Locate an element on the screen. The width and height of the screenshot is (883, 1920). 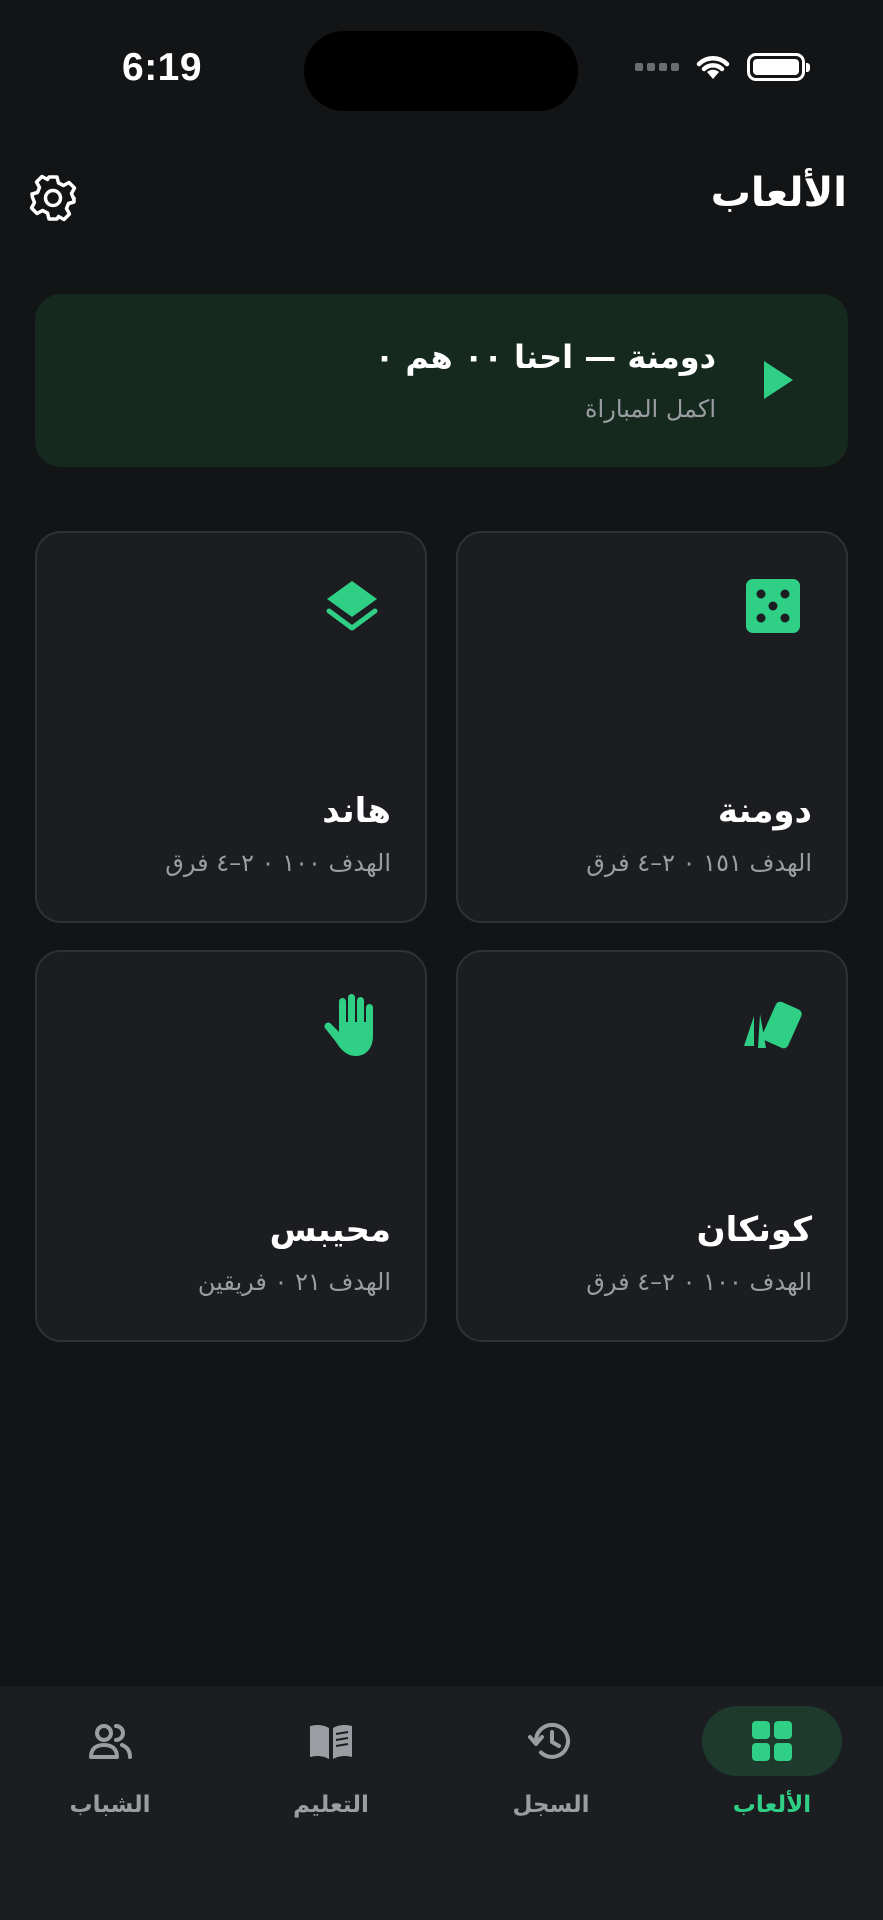
resume-match-title: دومنة — احنا ٠٠ هم ٠ is located at coordinates (545, 357).